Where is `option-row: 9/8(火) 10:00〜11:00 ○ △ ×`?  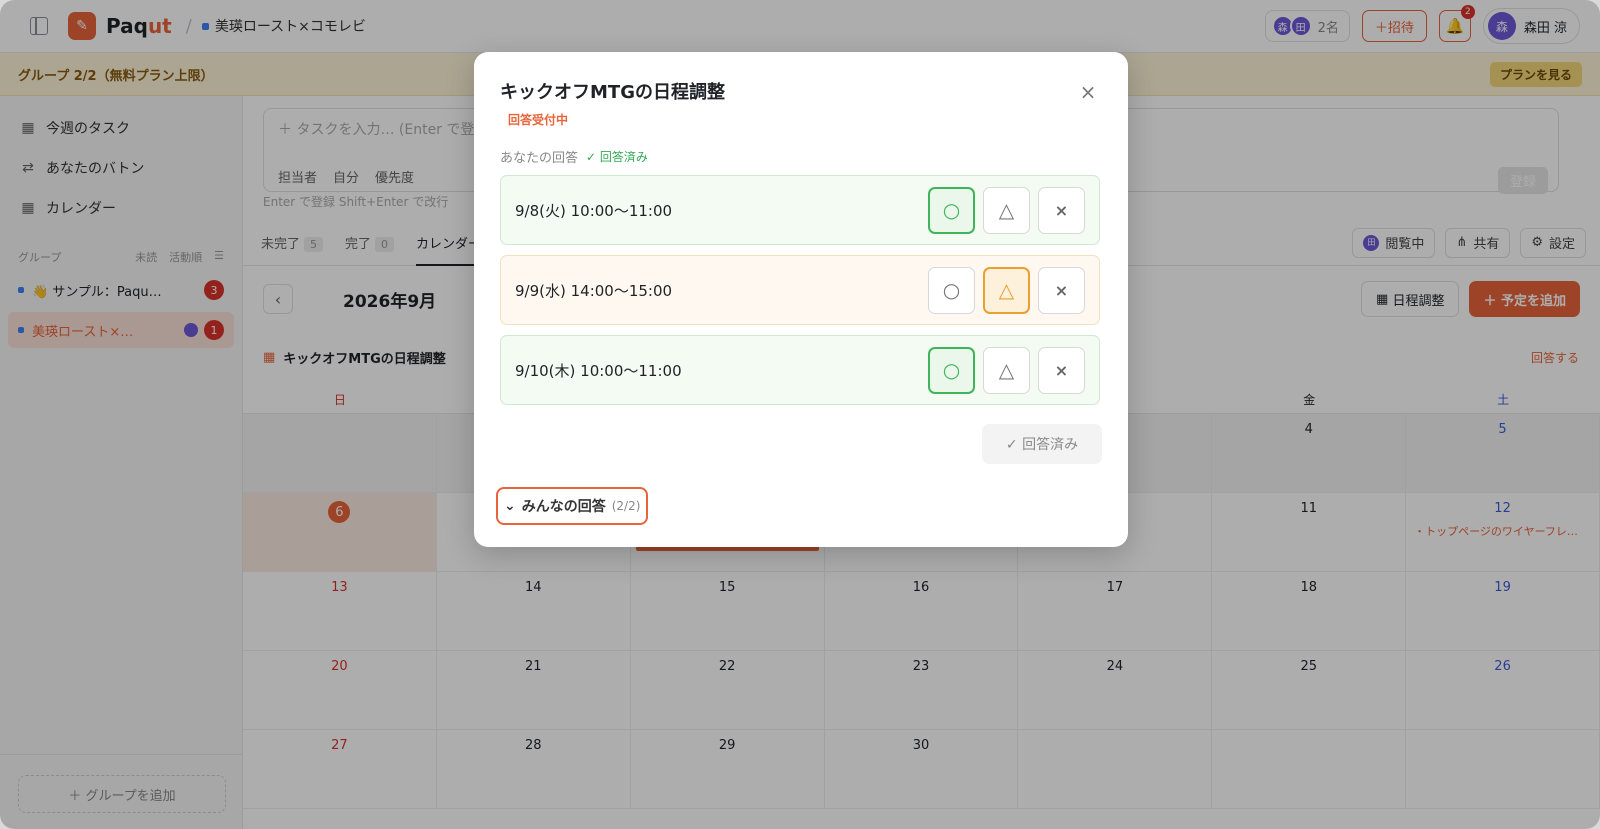
option-row: 9/8(火) 10:00〜11:00 ○ △ × is located at coordinates (800, 210).